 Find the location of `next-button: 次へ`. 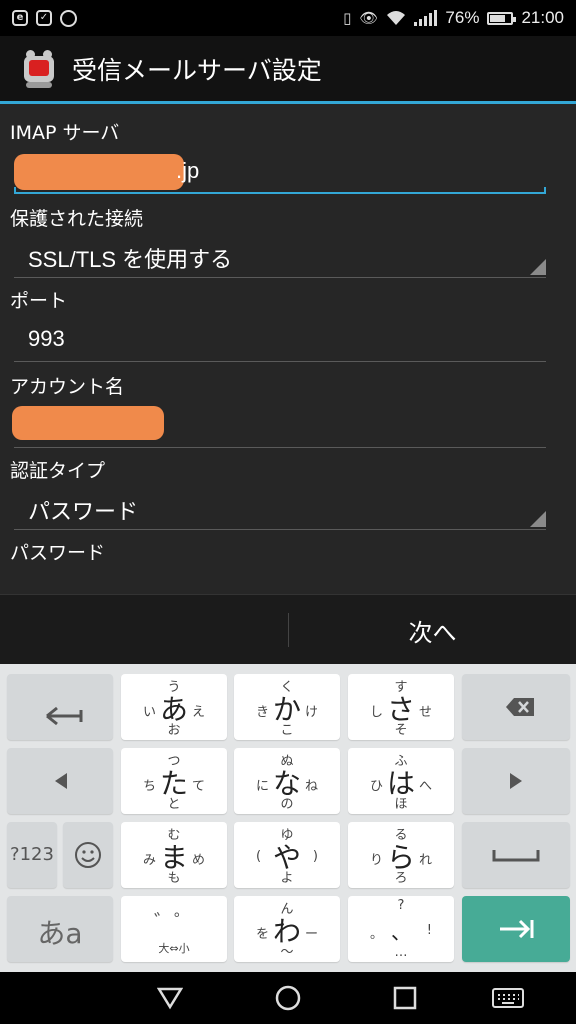

next-button: 次へ is located at coordinates (432, 630).